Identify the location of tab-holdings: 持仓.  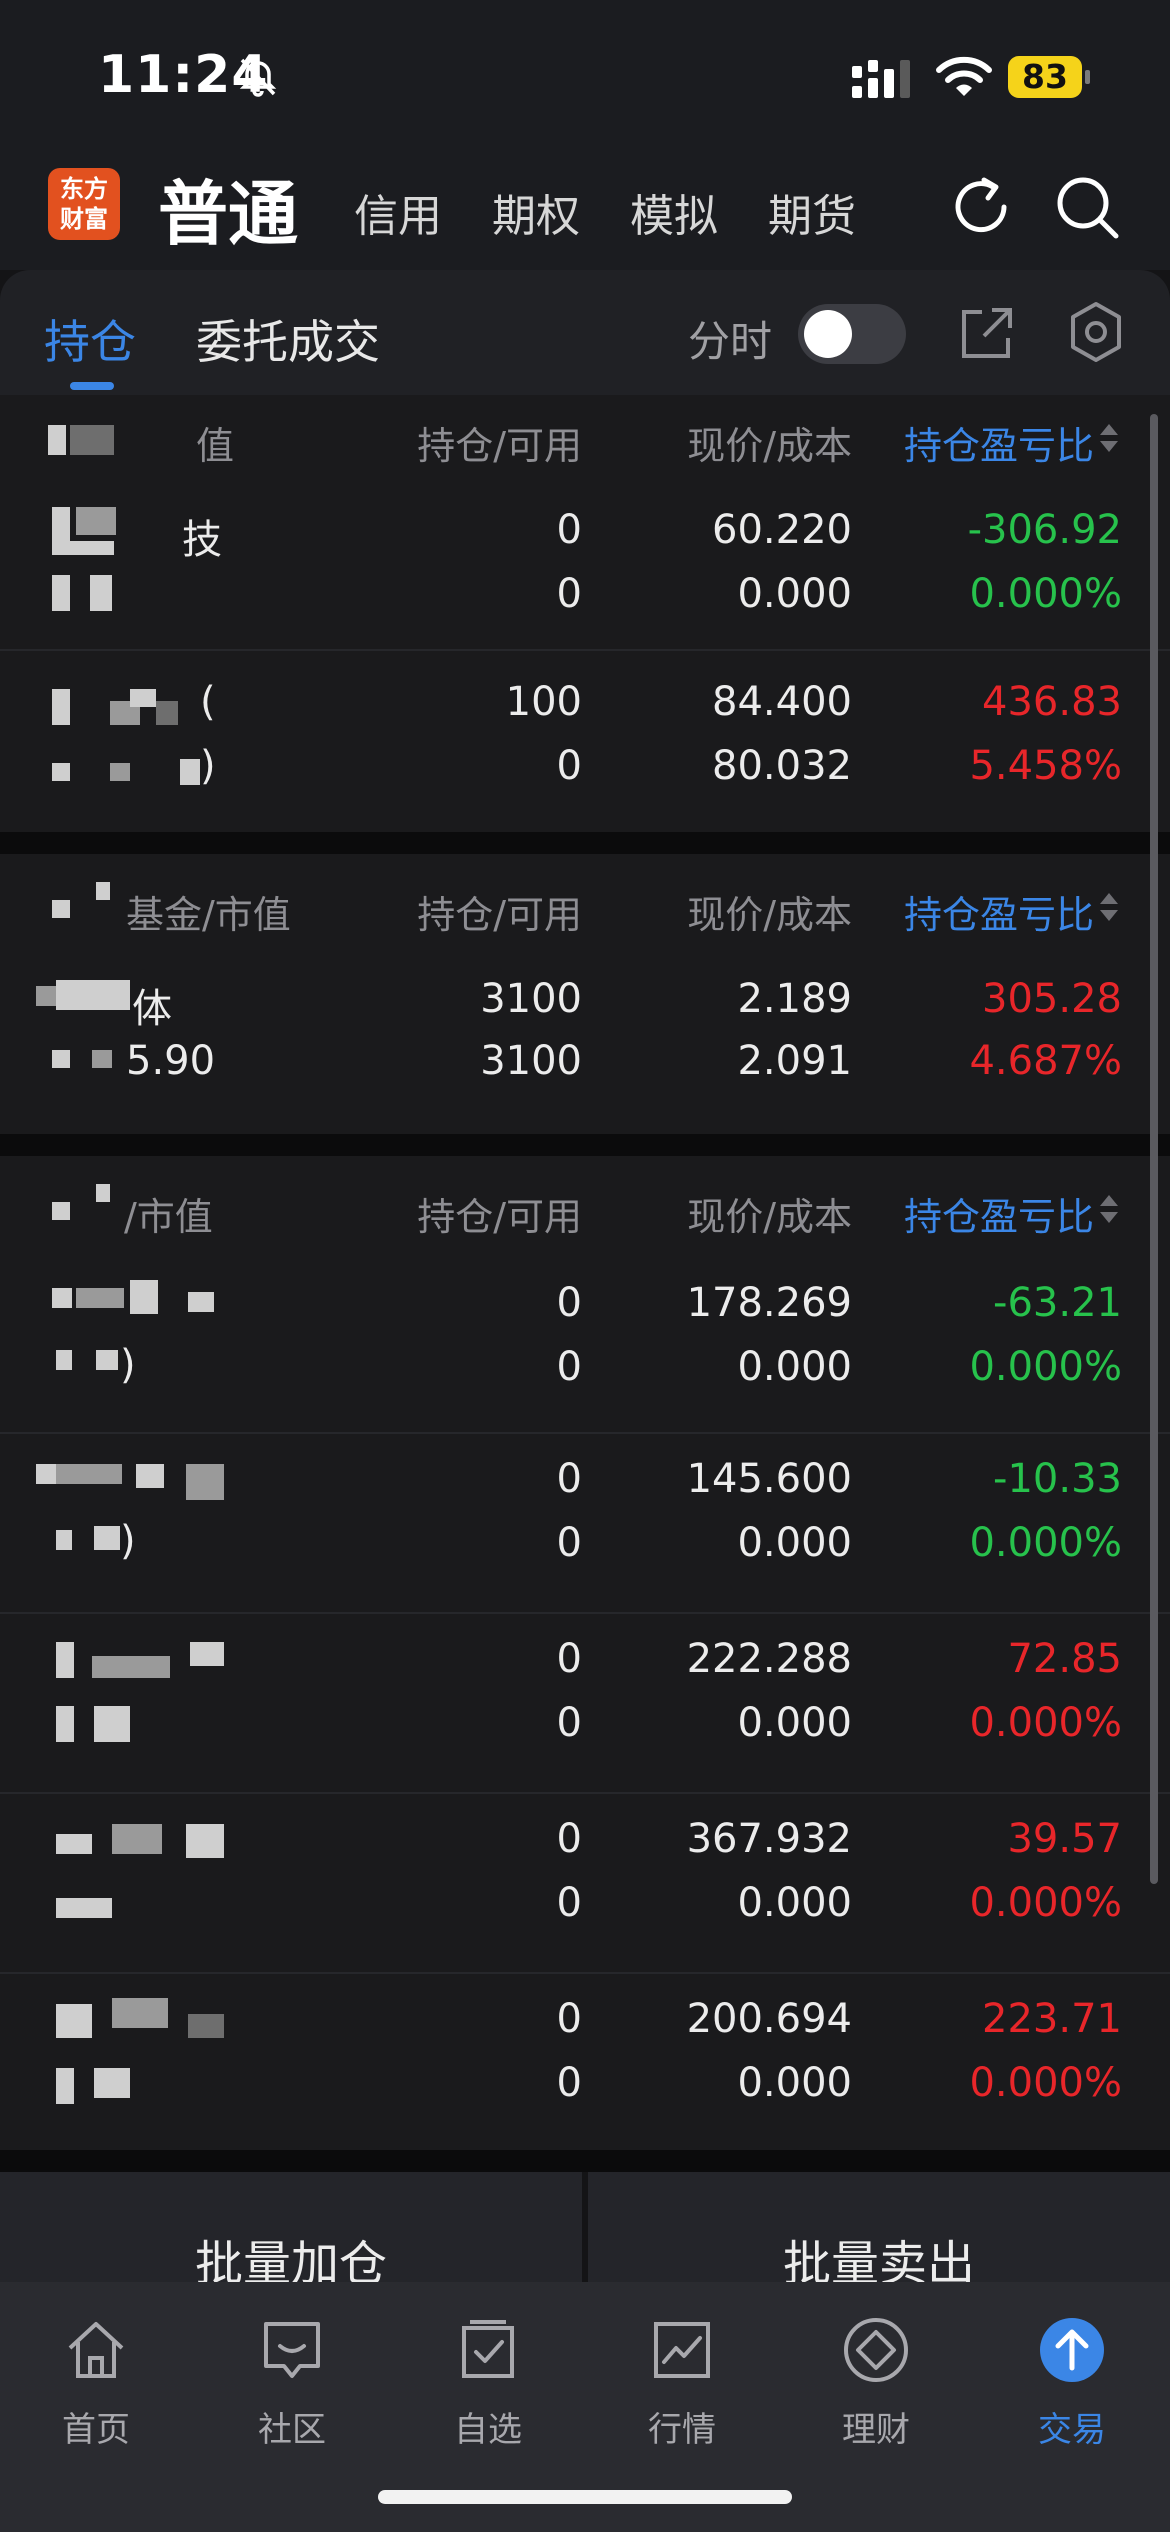
(90, 339).